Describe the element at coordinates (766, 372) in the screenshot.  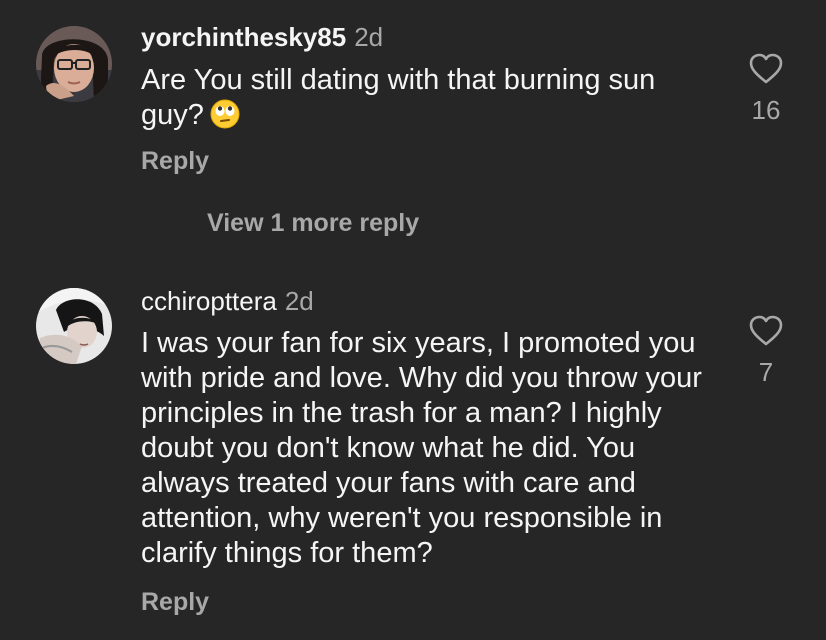
I see `like-count: 7` at that location.